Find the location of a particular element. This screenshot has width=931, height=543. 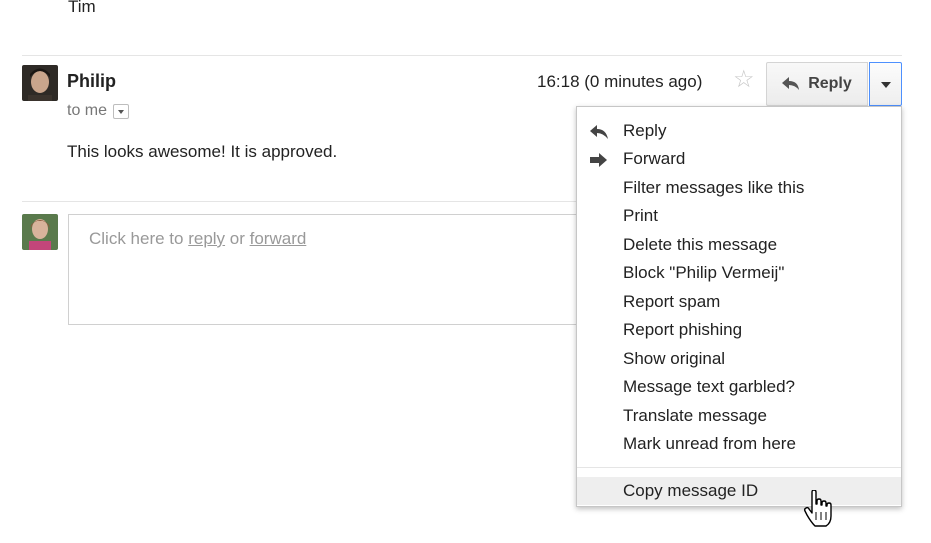

menu-item-copy-message-id: Copy message ID is located at coordinates (739, 491).